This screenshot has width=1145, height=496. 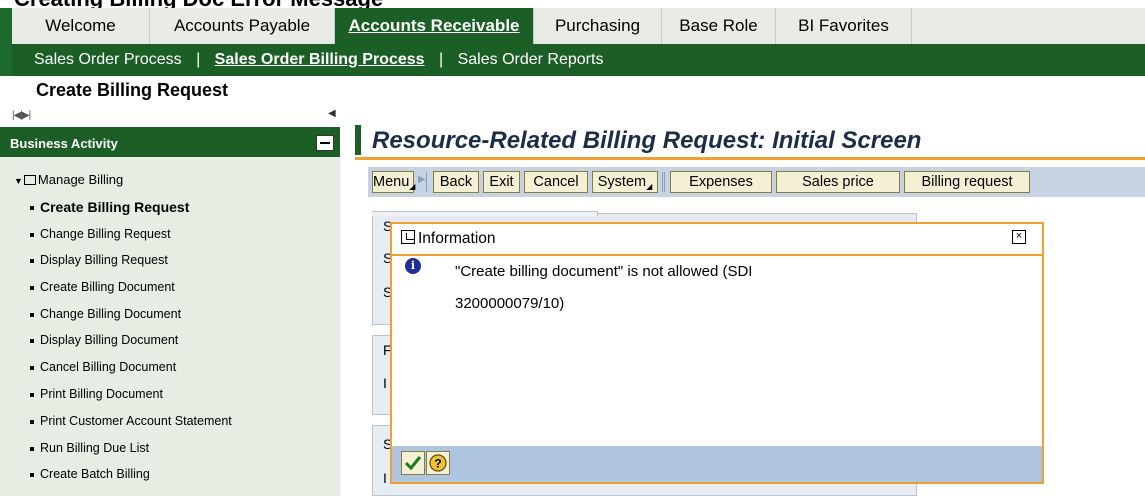 I want to click on info-icon: i, so click(x=413, y=266).